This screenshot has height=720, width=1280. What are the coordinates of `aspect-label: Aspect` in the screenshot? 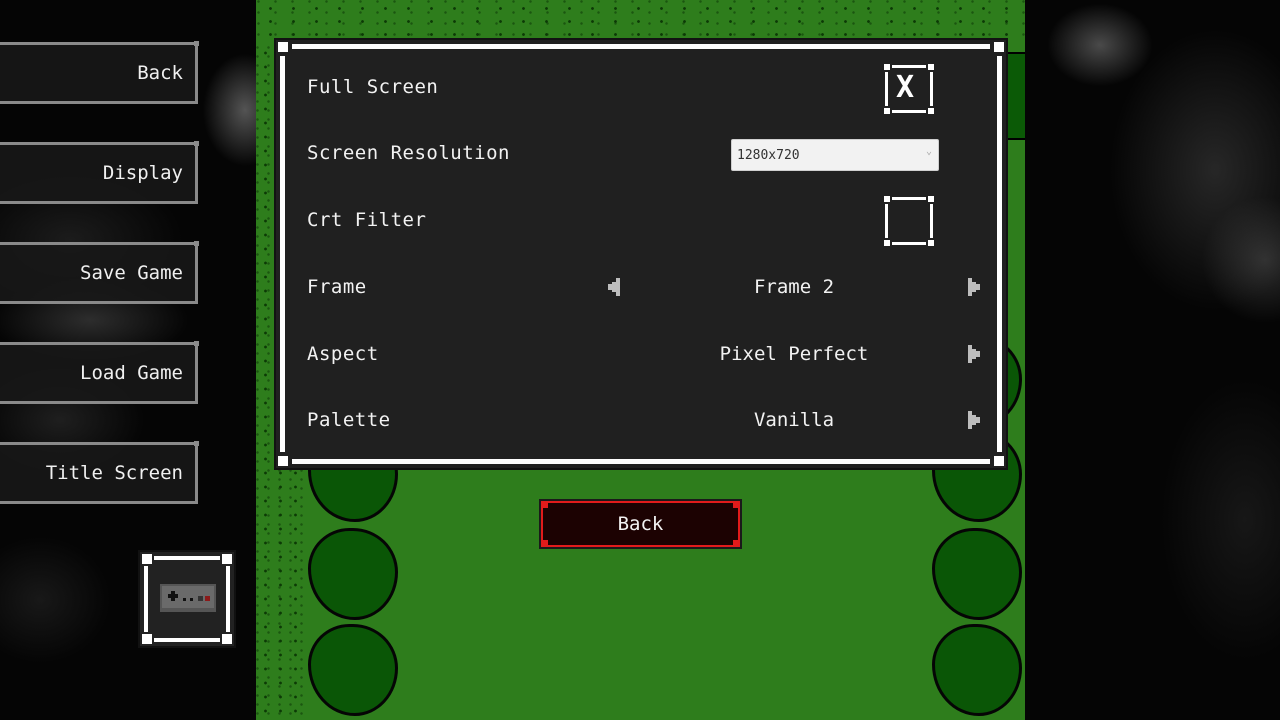 It's located at (343, 354).